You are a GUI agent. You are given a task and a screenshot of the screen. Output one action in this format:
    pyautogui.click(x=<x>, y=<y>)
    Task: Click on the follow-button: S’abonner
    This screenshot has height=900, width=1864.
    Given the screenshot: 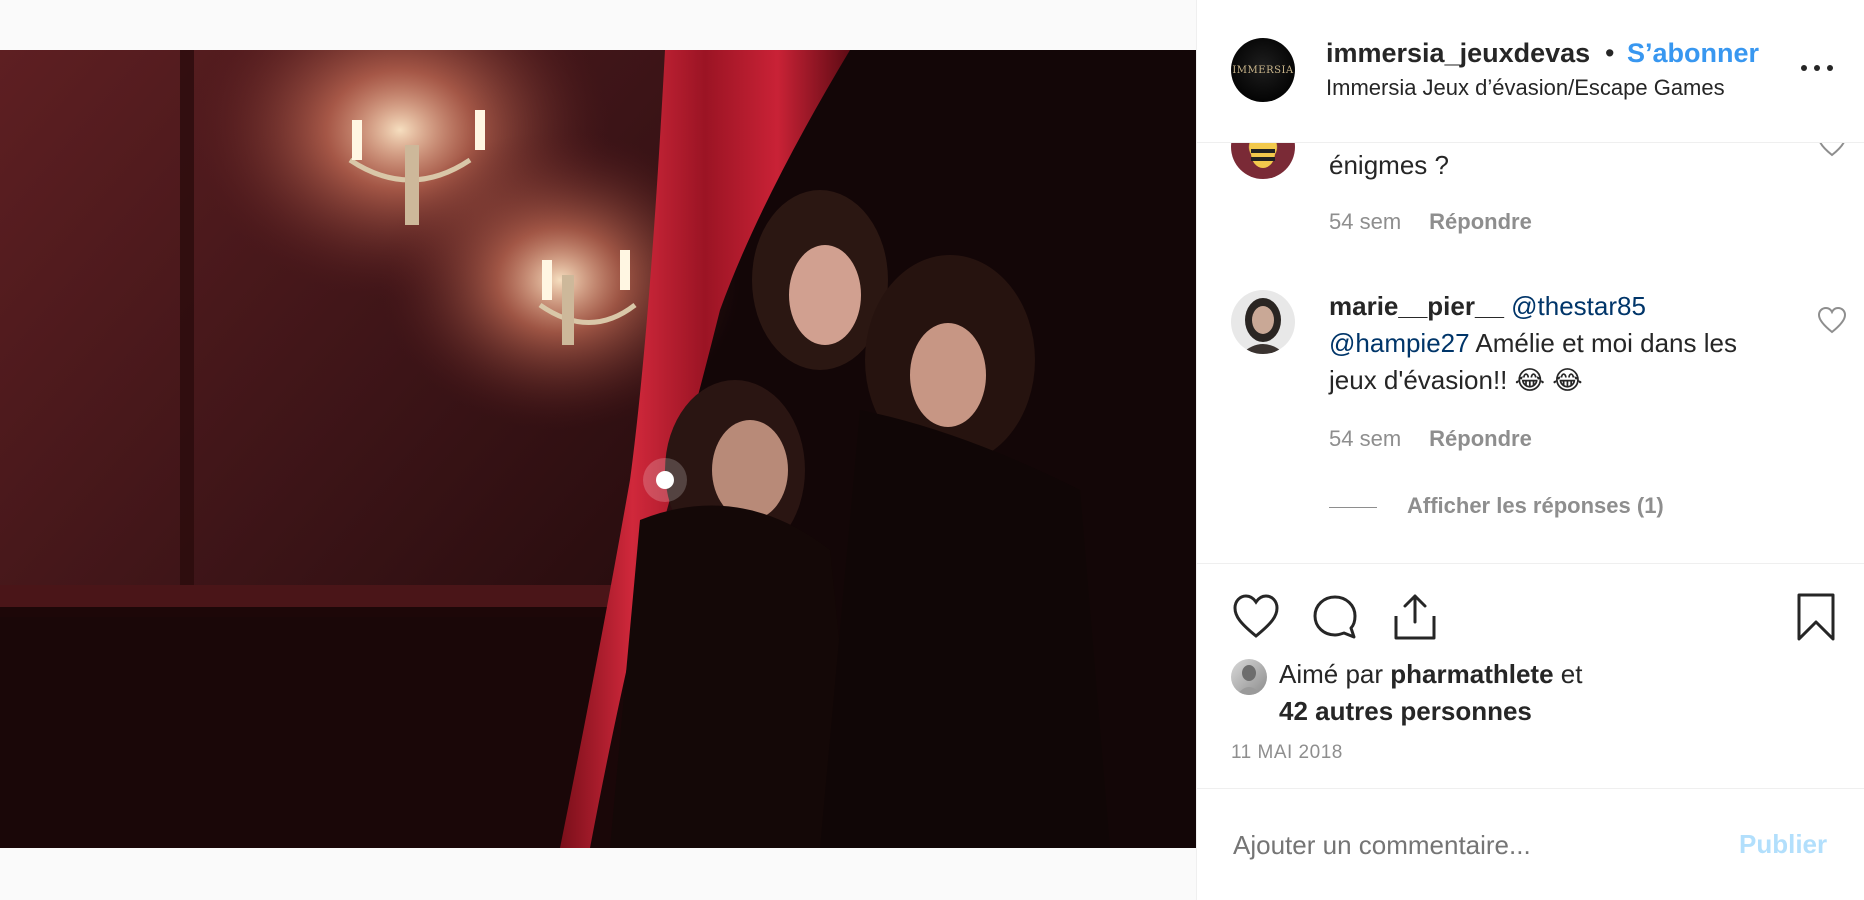 What is the action you would take?
    pyautogui.click(x=1693, y=53)
    